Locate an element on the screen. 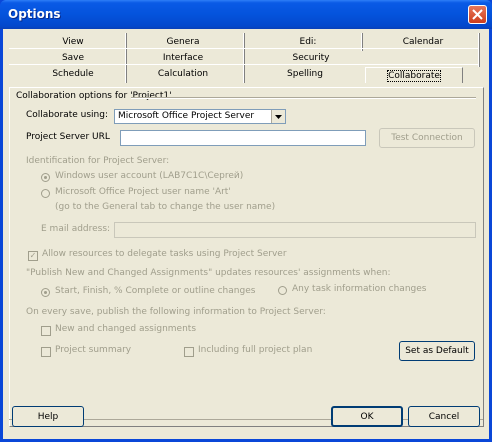 This screenshot has height=442, width=492. close-button is located at coordinates (477, 14).